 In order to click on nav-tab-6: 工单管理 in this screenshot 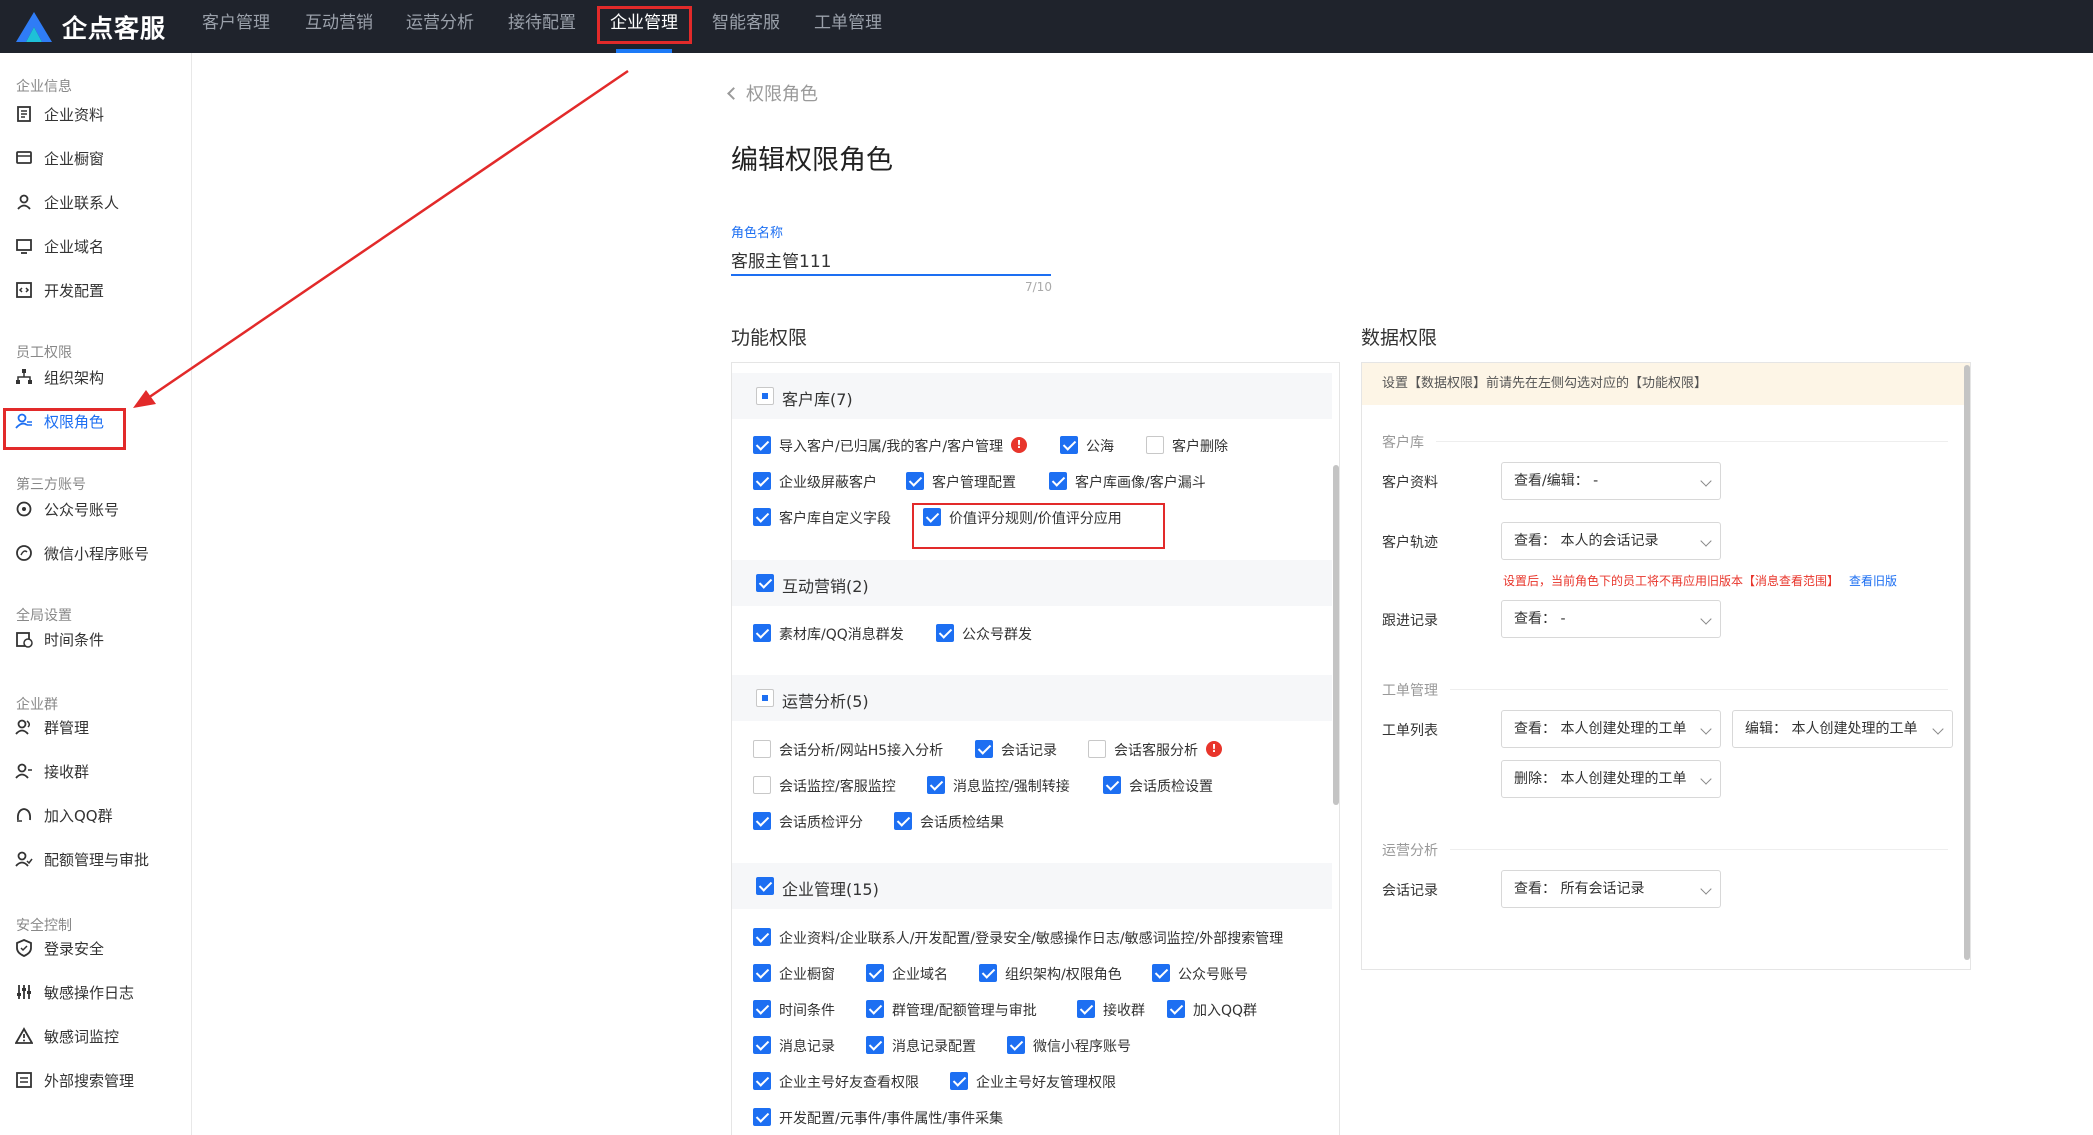, I will do `click(848, 26)`.